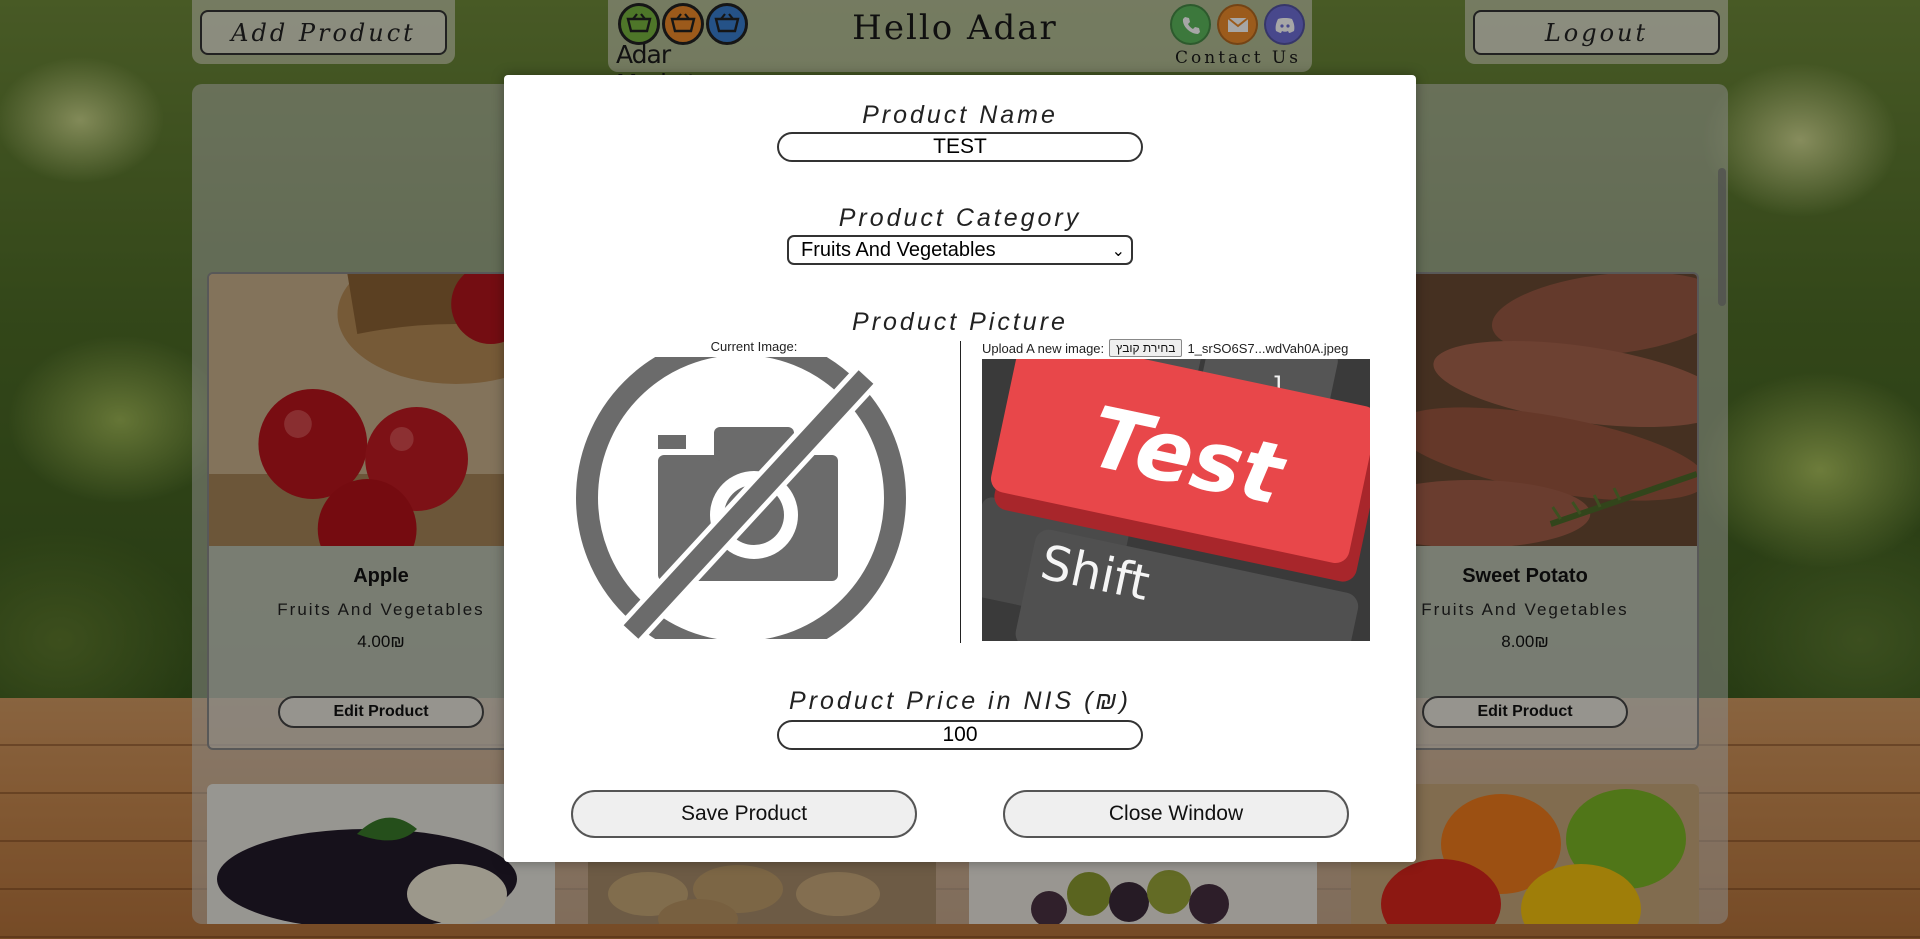  Describe the element at coordinates (754, 346) in the screenshot. I see `current-image-label: Current Image:` at that location.